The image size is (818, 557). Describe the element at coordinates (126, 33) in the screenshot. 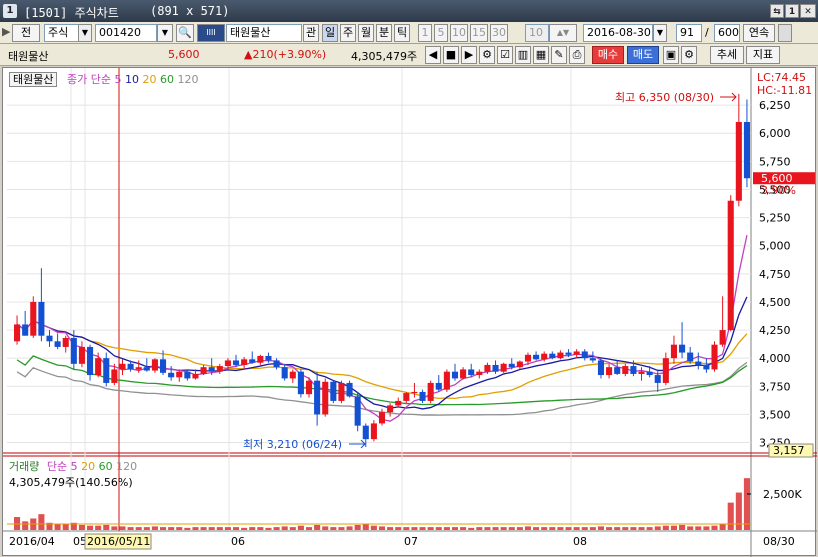

I see `code-input: 001420` at that location.